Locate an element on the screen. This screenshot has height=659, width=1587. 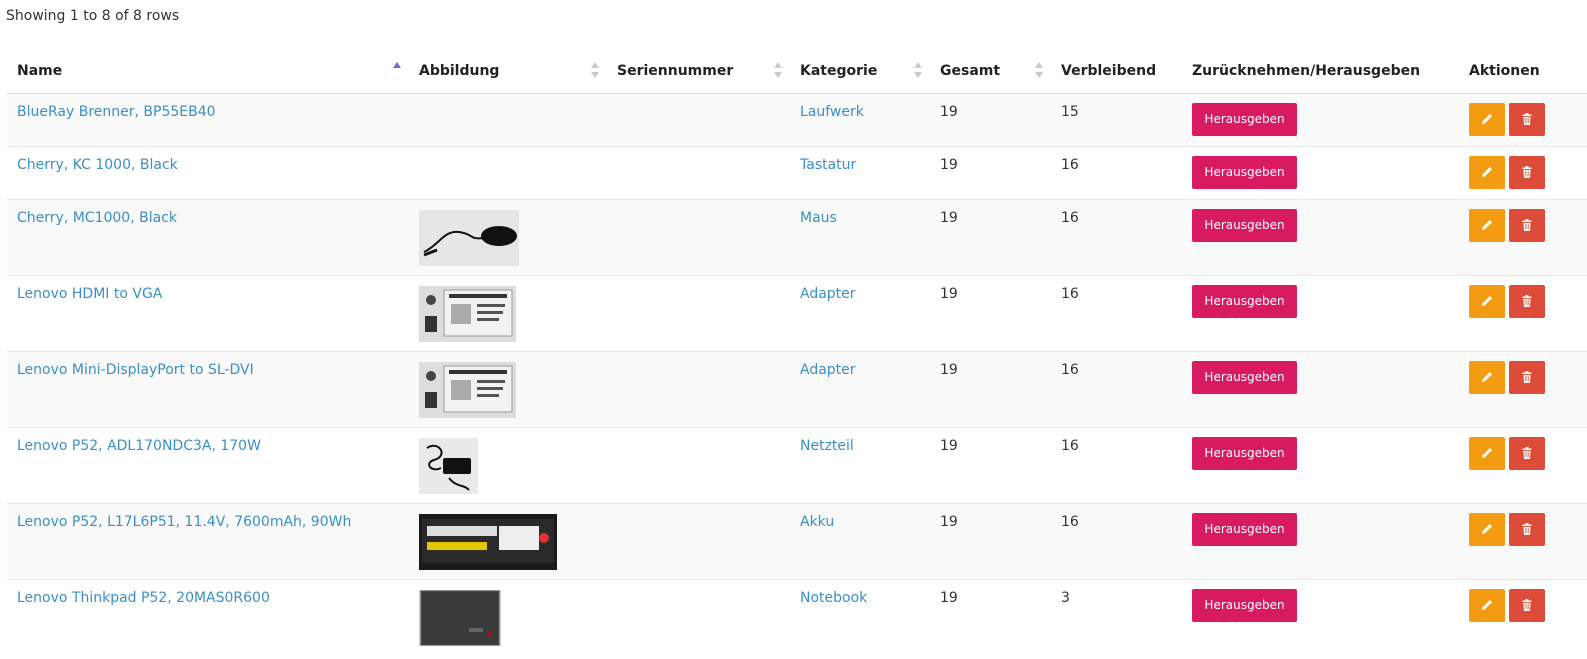
battery-thumbnail is located at coordinates (488, 542).